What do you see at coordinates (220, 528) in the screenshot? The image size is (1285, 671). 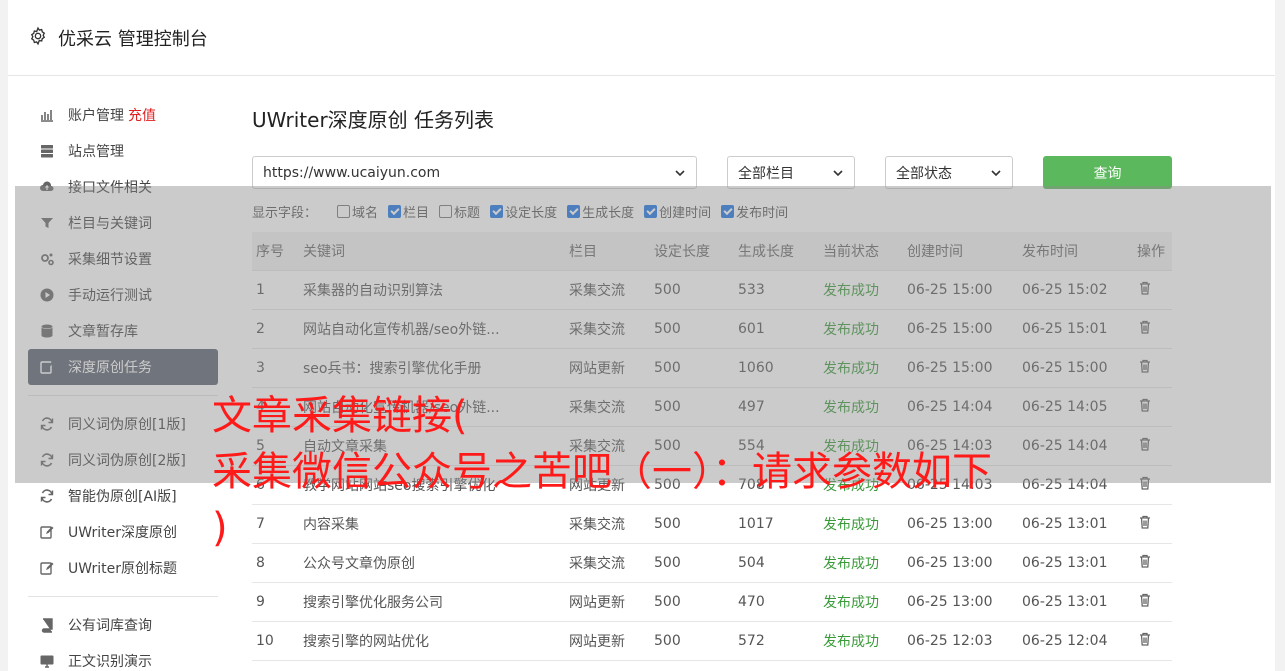 I see `watermark-line-3: )` at bounding box center [220, 528].